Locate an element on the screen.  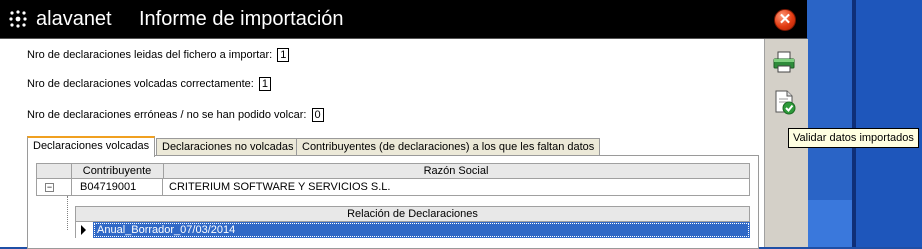
column-header-contribuyente: Contribuyente is located at coordinates (117, 171).